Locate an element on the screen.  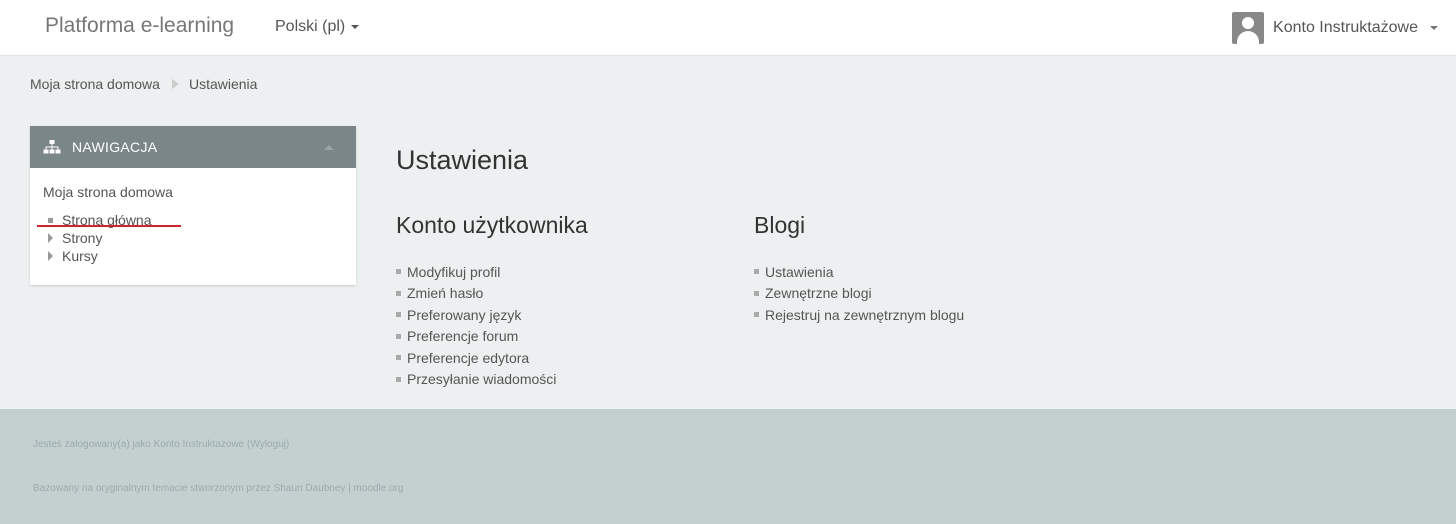
language-label: Polski (pl) is located at coordinates (310, 26).